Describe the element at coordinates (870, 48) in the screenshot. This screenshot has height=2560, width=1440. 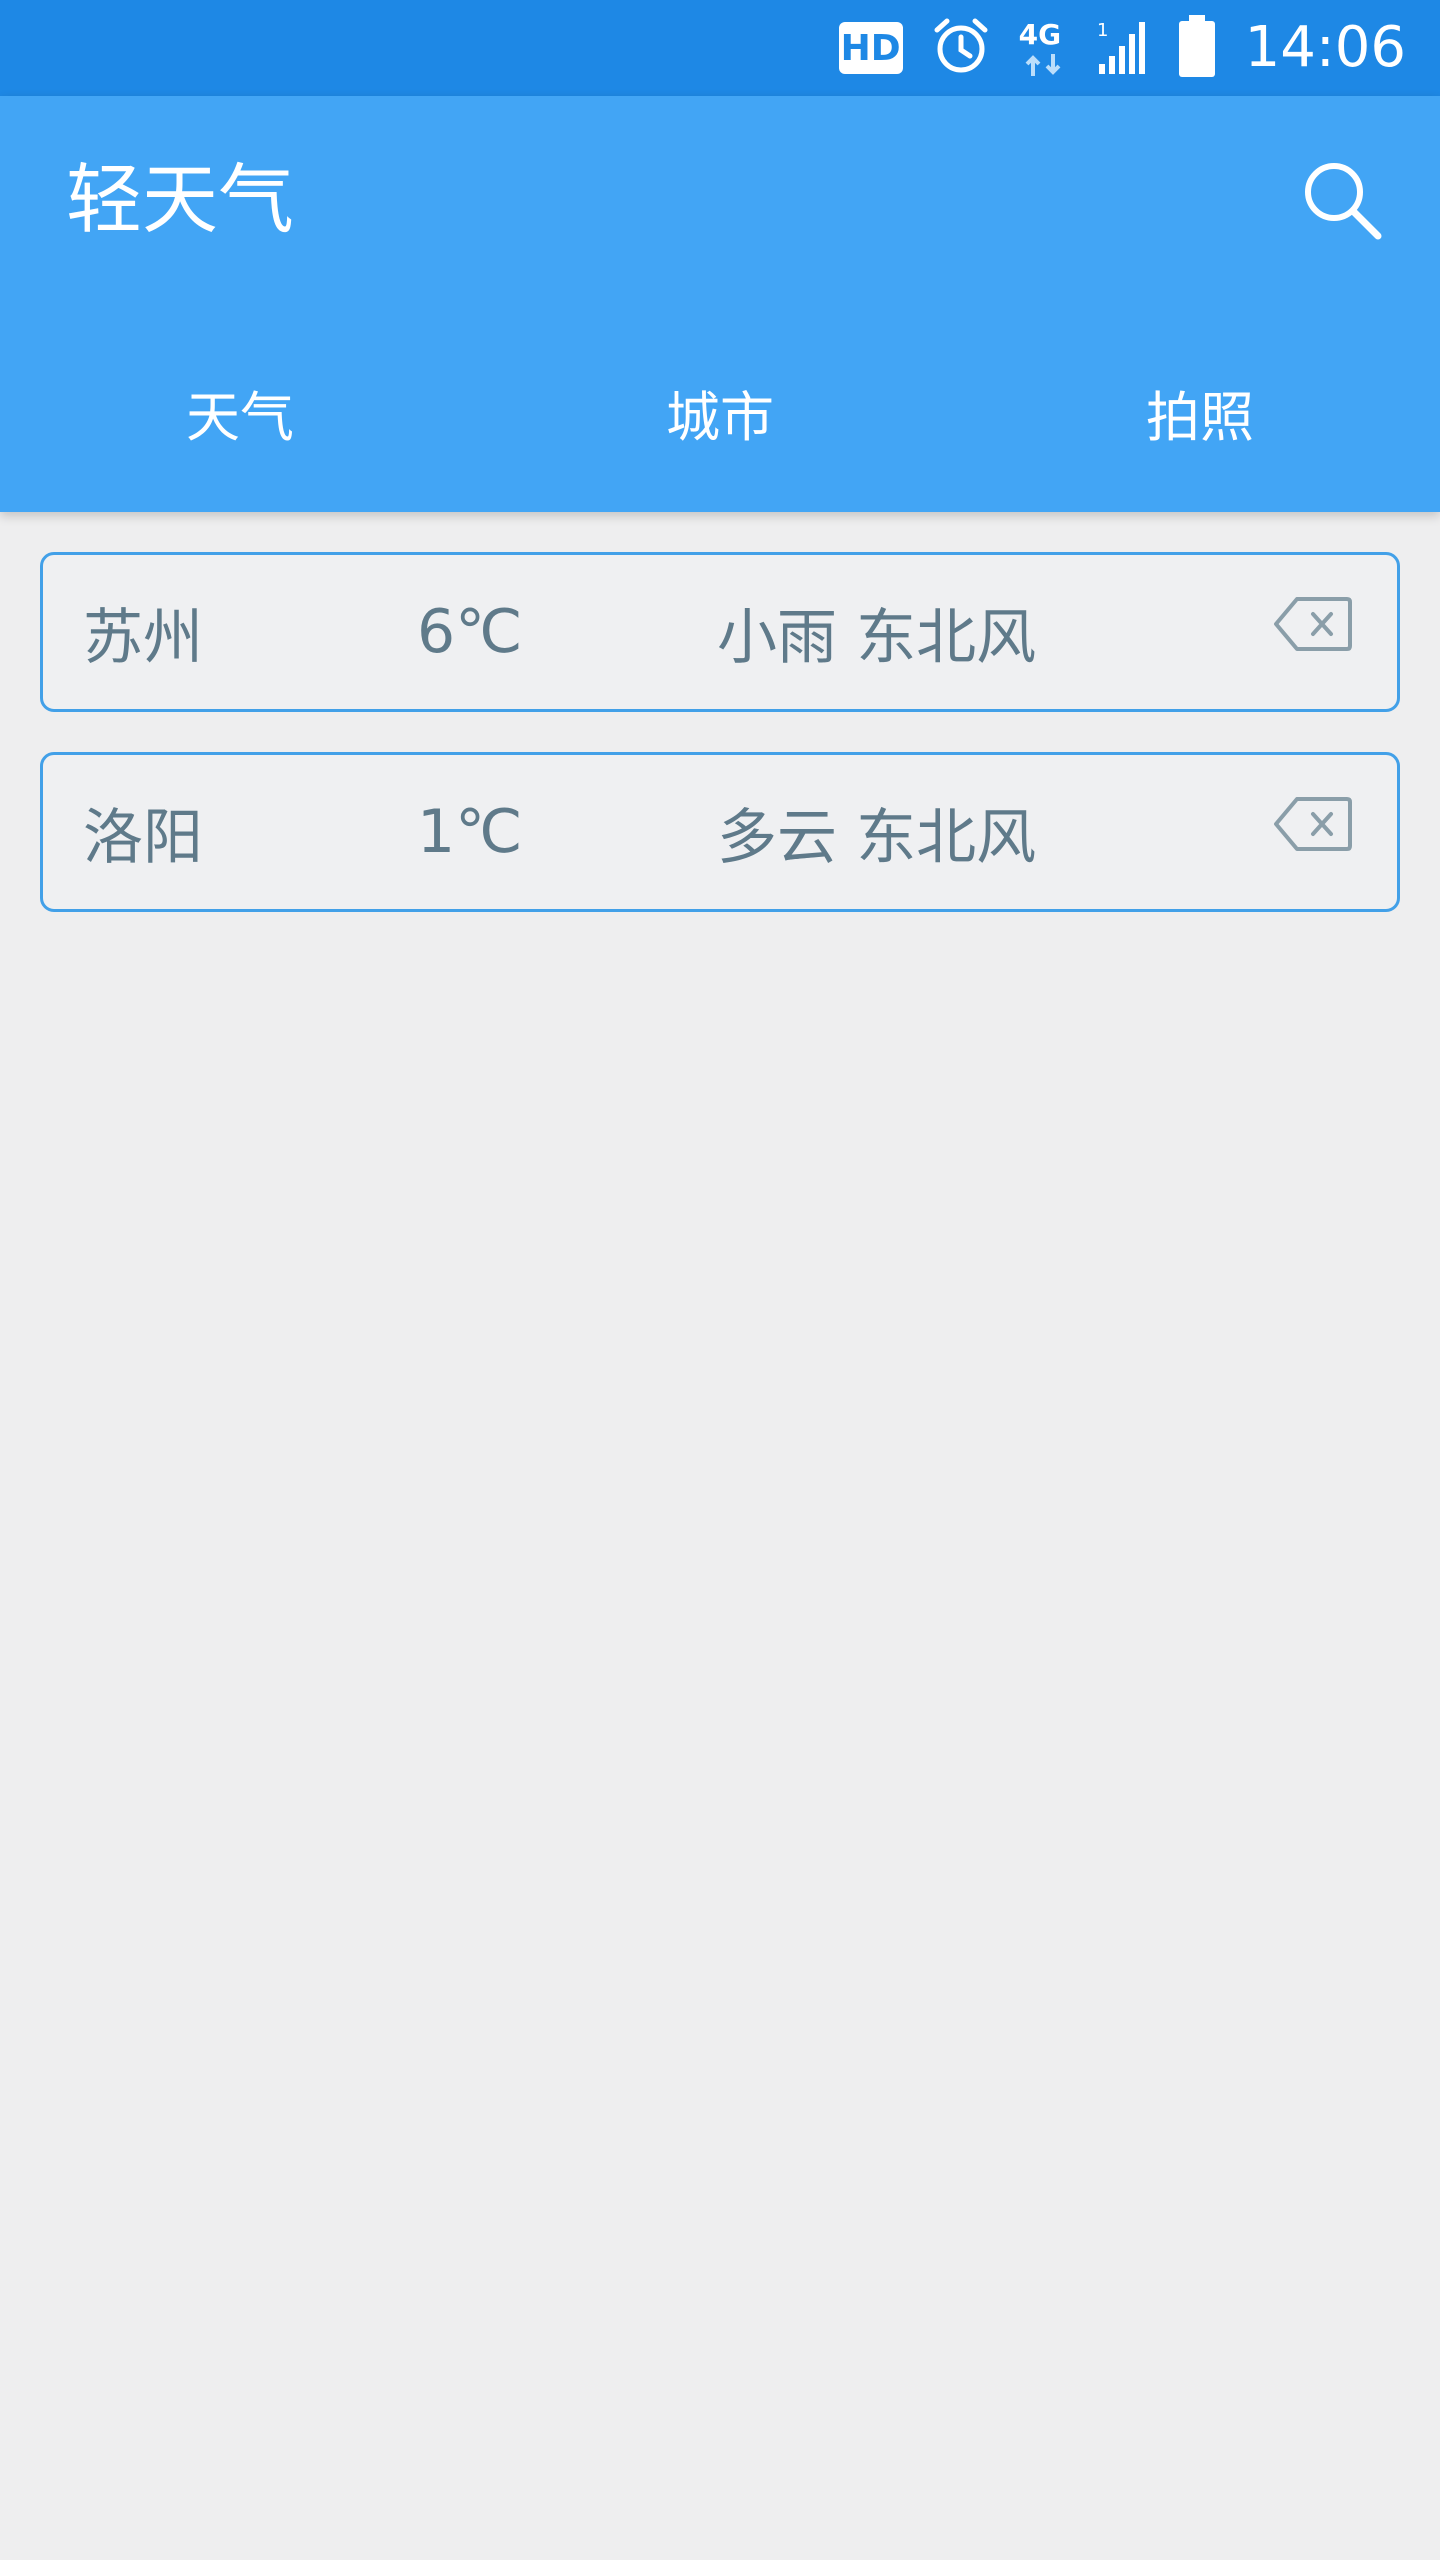
I see `hd-badge: HD` at that location.